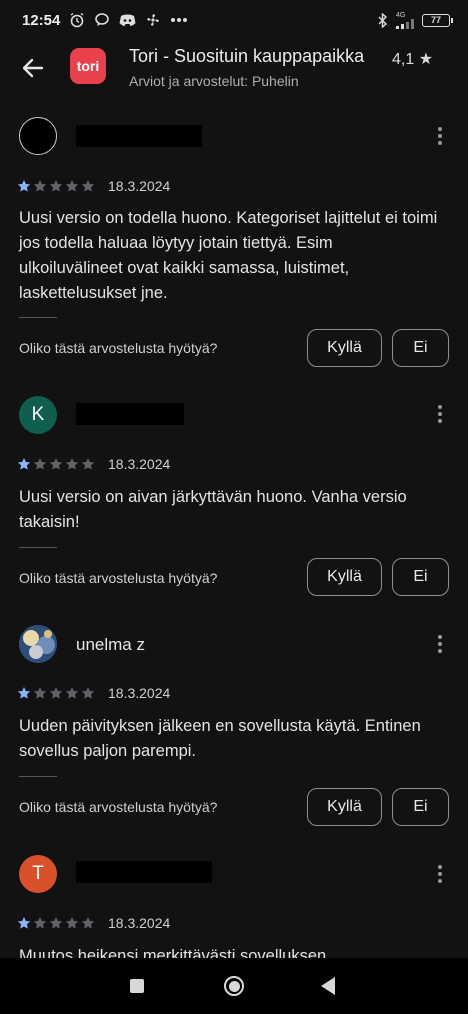 The height and width of the screenshot is (1014, 468). What do you see at coordinates (415, 20) in the screenshot?
I see `system-status-icons: 4G 77` at bounding box center [415, 20].